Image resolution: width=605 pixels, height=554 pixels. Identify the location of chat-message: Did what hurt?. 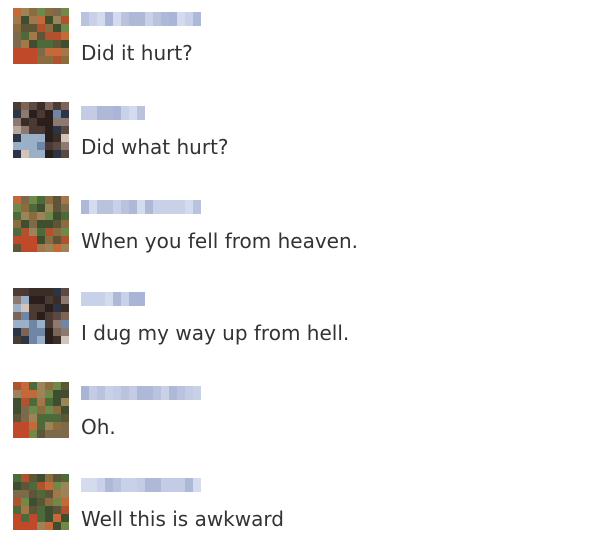
(302, 137).